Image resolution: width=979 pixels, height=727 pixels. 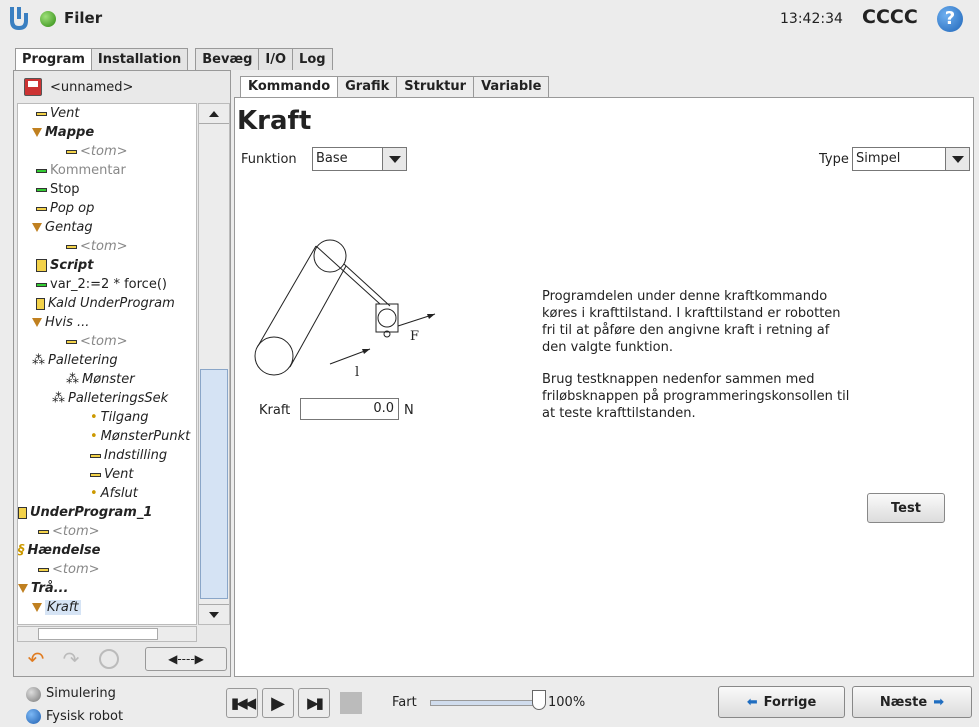 I want to click on simulation-radio-icon, so click(x=33, y=694).